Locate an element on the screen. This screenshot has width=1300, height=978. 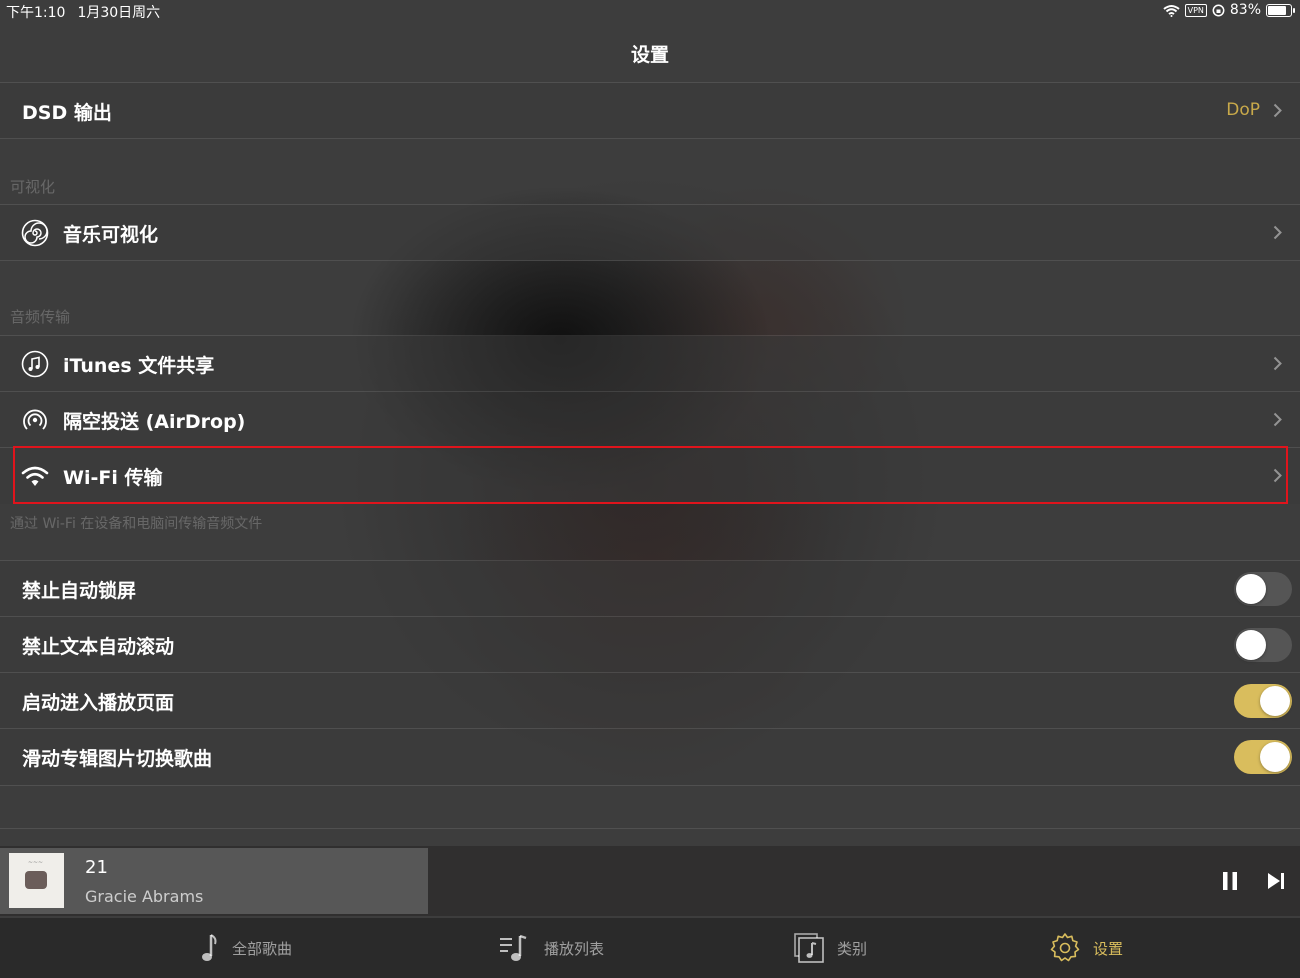
itunes-file-sharing-label: iTunes 文件共享 is located at coordinates (139, 365).